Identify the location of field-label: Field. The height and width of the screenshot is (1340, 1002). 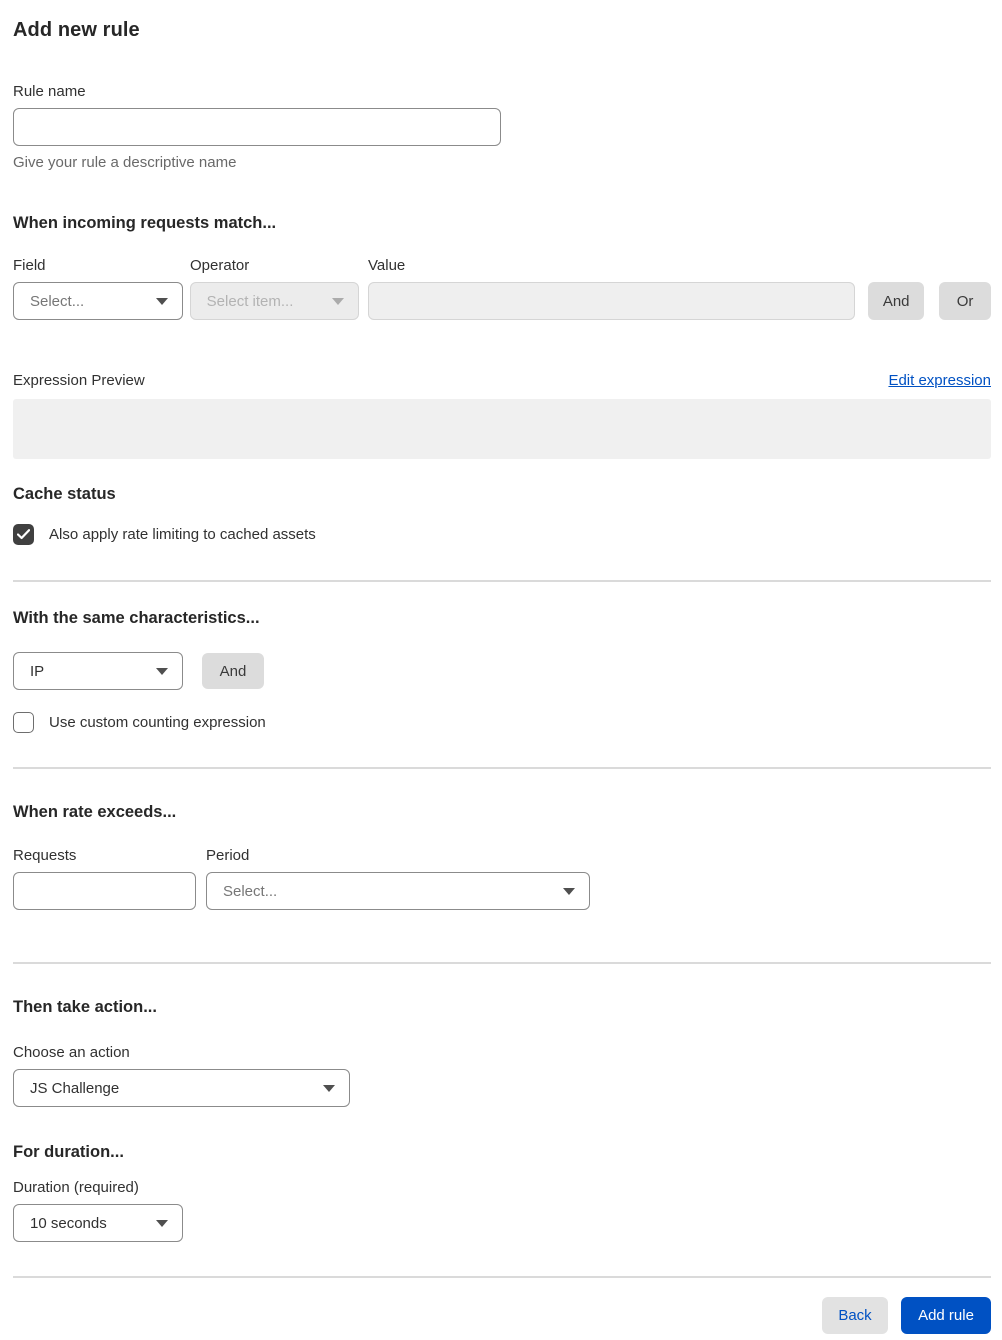
(29, 265).